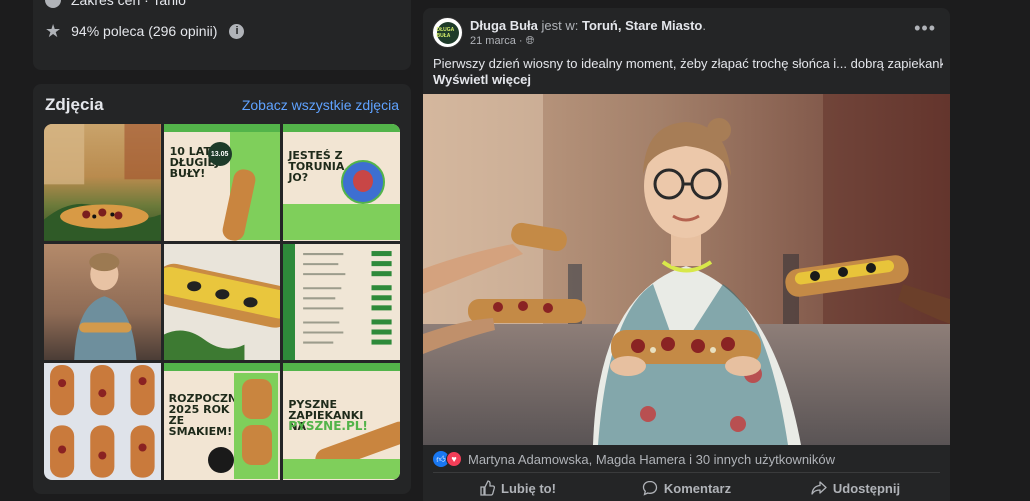  I want to click on price-icon, so click(53, 4).